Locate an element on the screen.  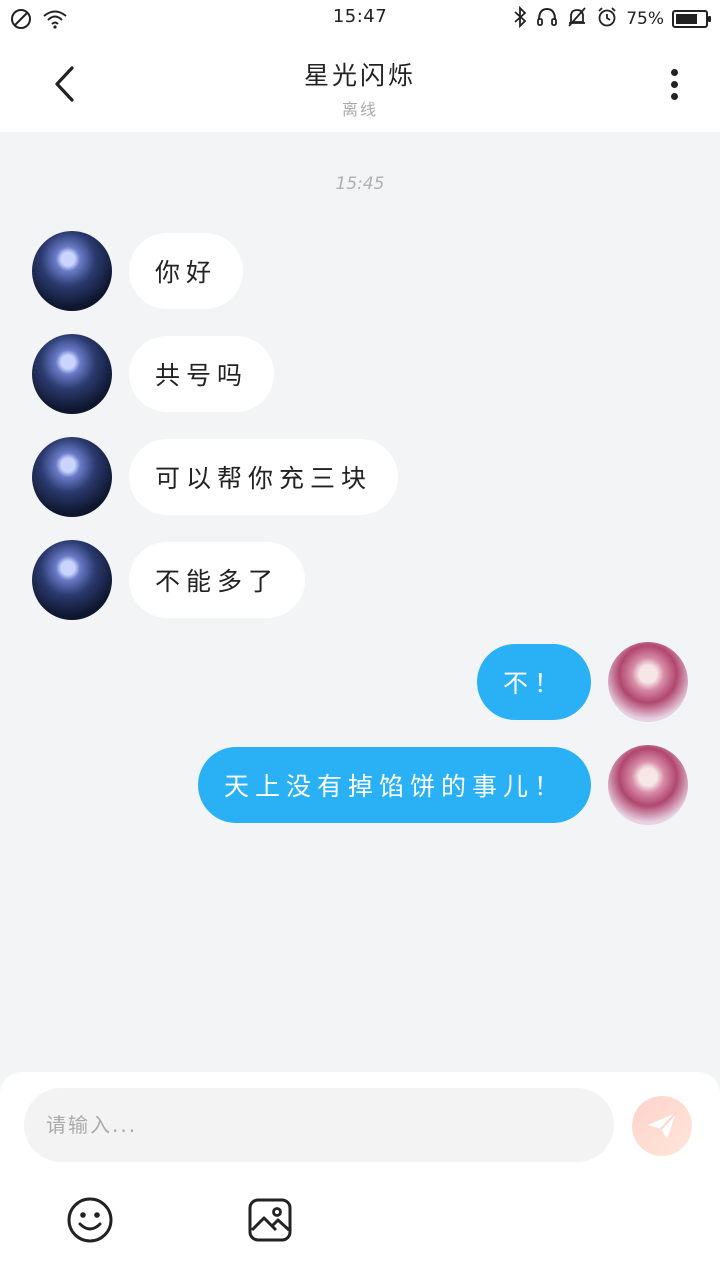
outgoing-message: 天上没有掉馅饼的事儿！ is located at coordinates (394, 785).